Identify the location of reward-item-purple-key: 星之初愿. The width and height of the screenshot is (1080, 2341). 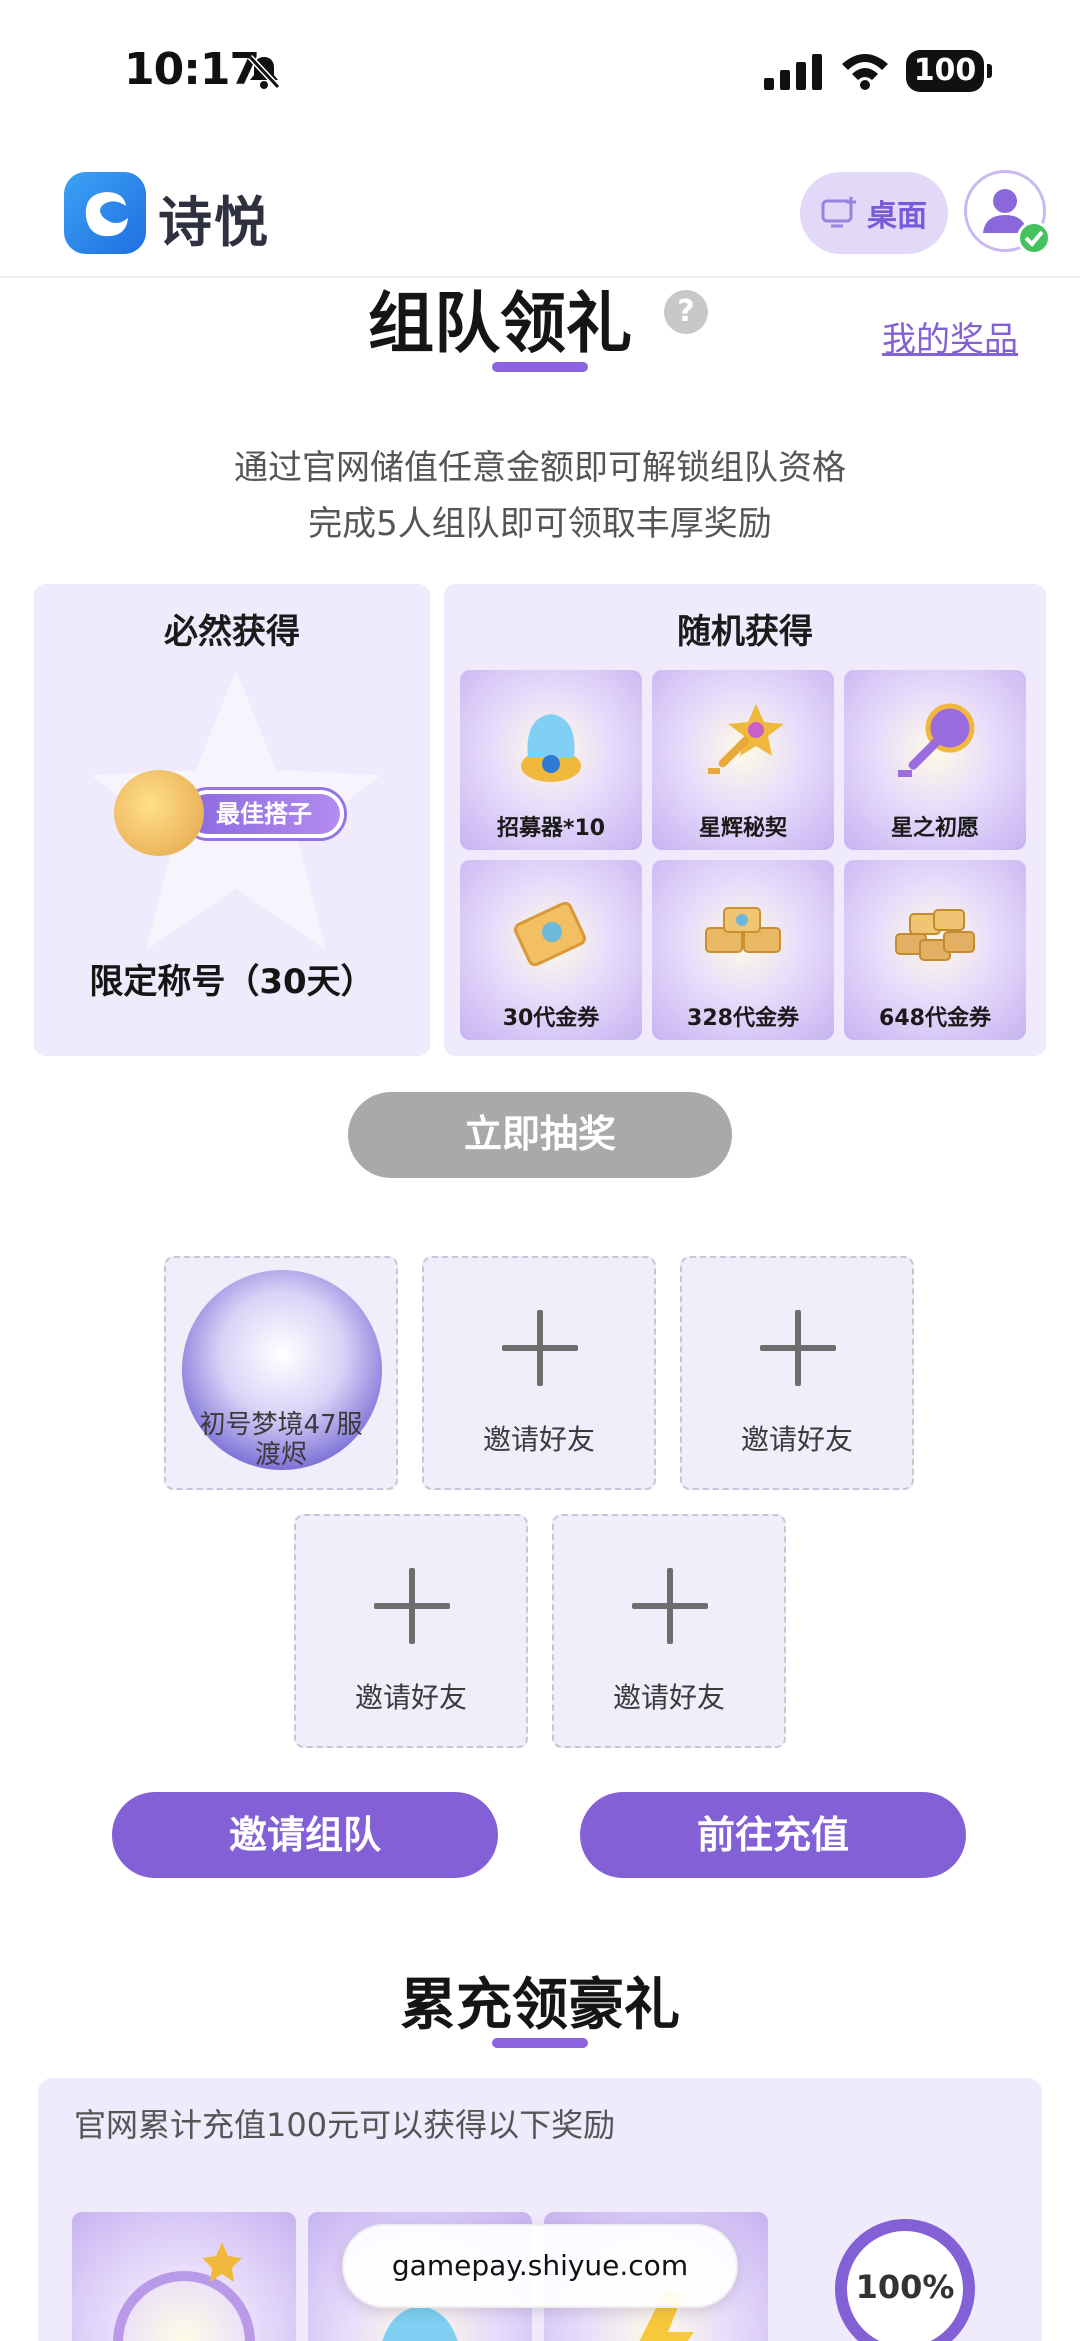
(935, 760).